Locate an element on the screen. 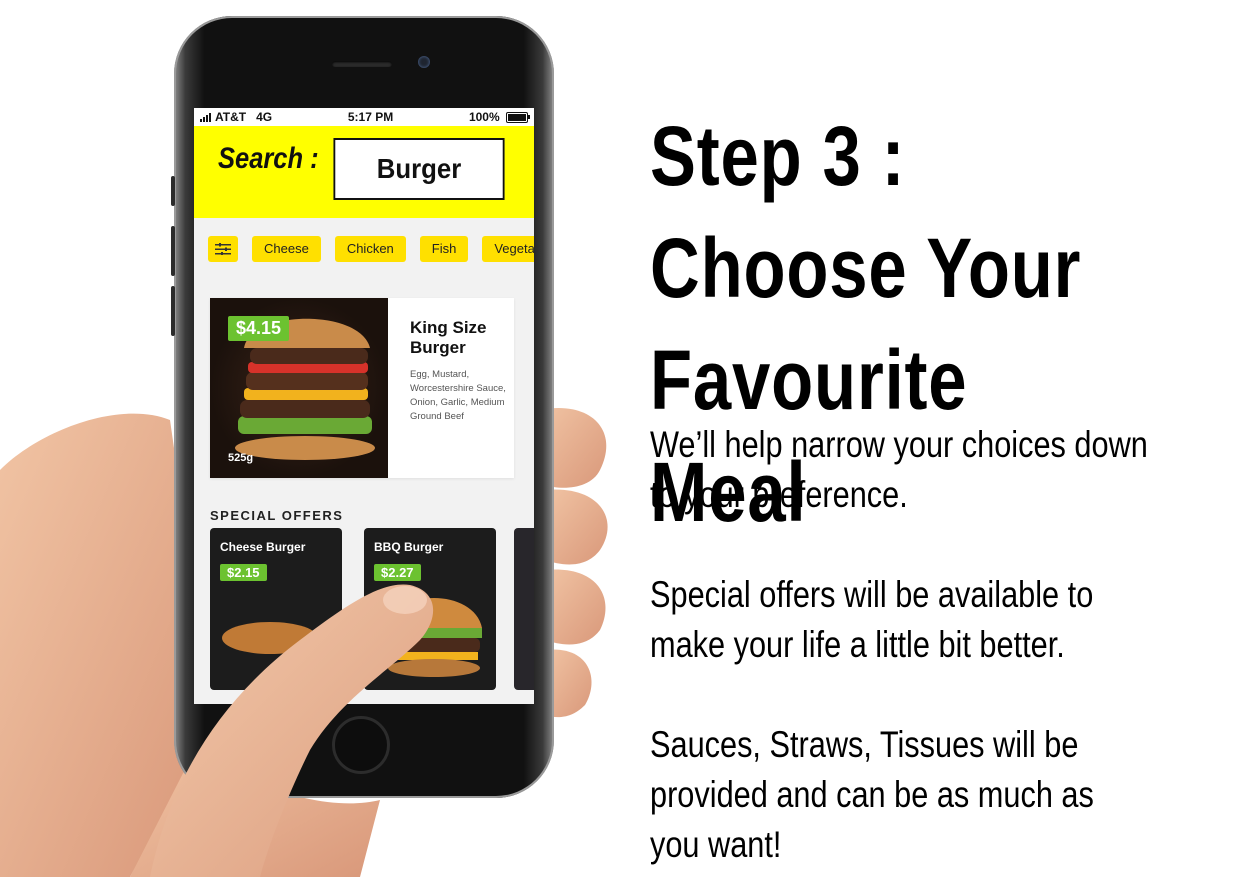 This screenshot has width=1244, height=877. offer-price-badge: $2.27 is located at coordinates (397, 572).